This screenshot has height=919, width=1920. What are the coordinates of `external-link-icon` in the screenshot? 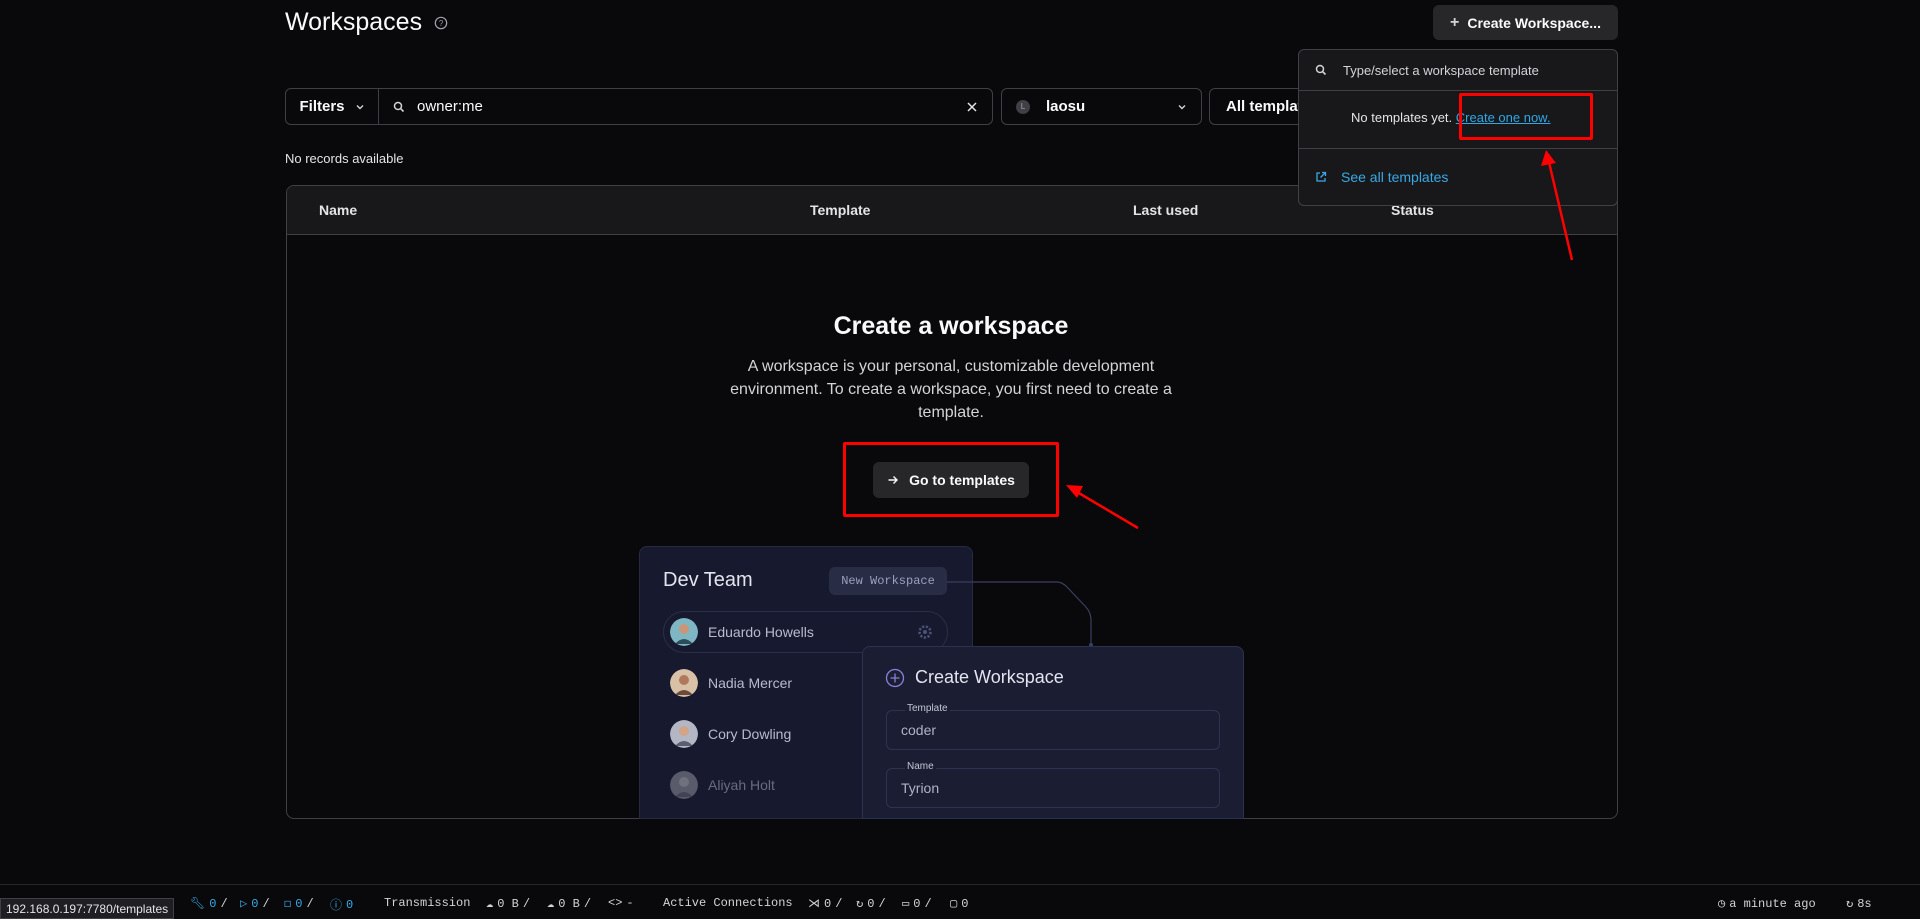 It's located at (1321, 176).